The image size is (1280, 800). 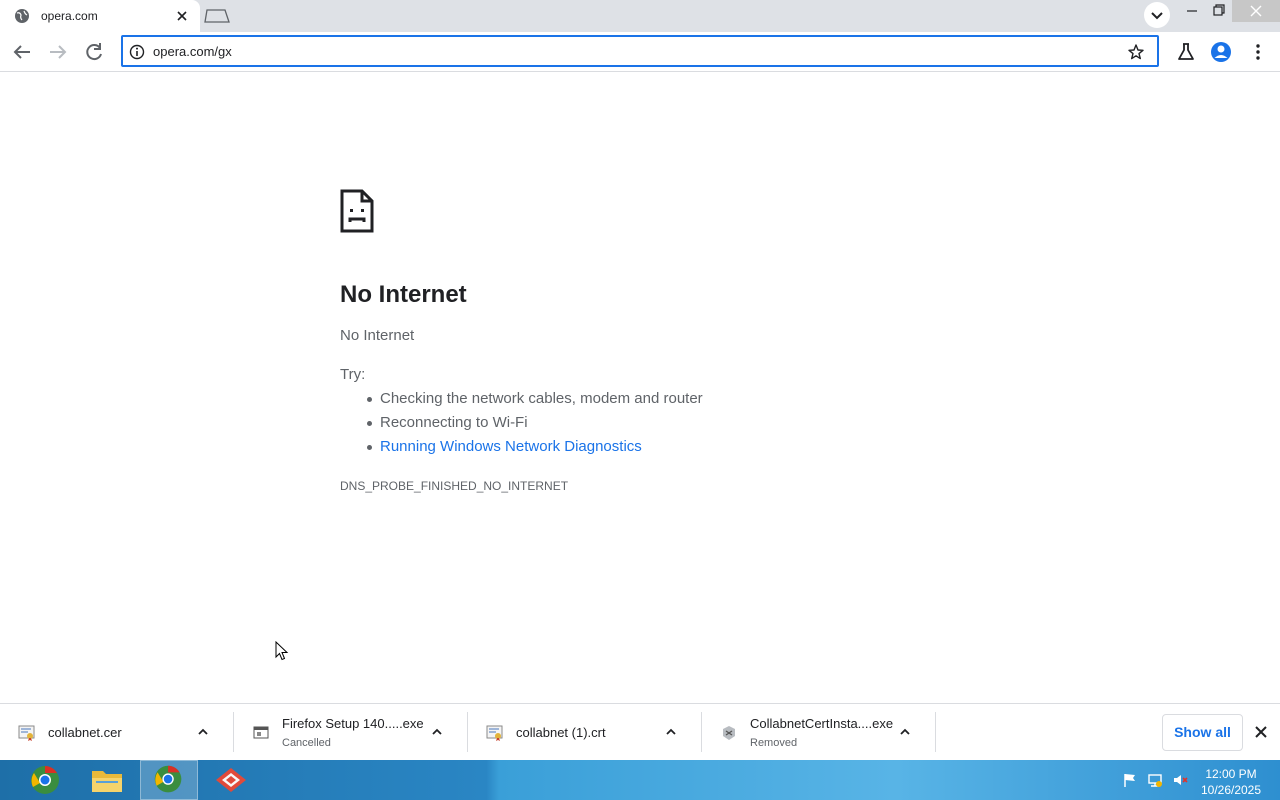 I want to click on download-item: collabnet.cer, so click(x=117, y=732).